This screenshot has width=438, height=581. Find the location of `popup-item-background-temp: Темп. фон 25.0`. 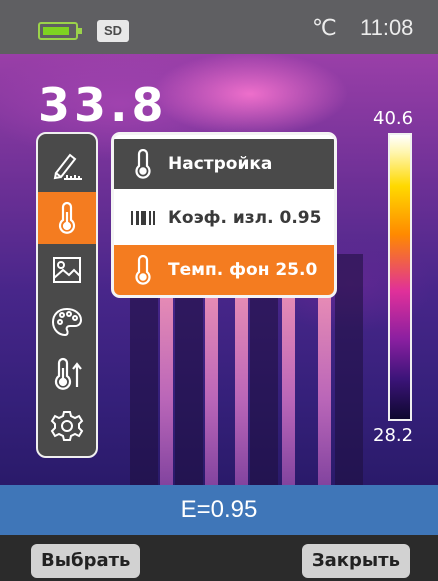

popup-item-background-temp: Темп. фон 25.0 is located at coordinates (224, 270).